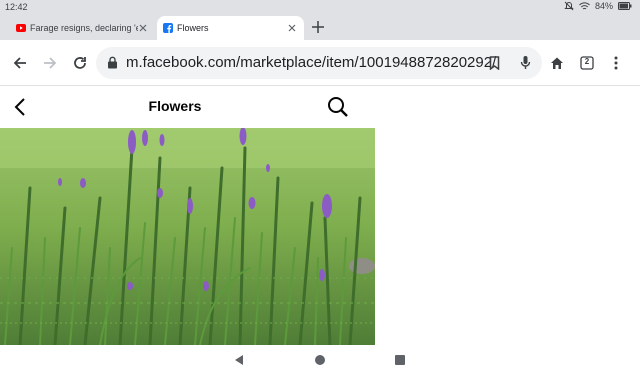  Describe the element at coordinates (168, 28) in the screenshot. I see `facebook-icon` at that location.